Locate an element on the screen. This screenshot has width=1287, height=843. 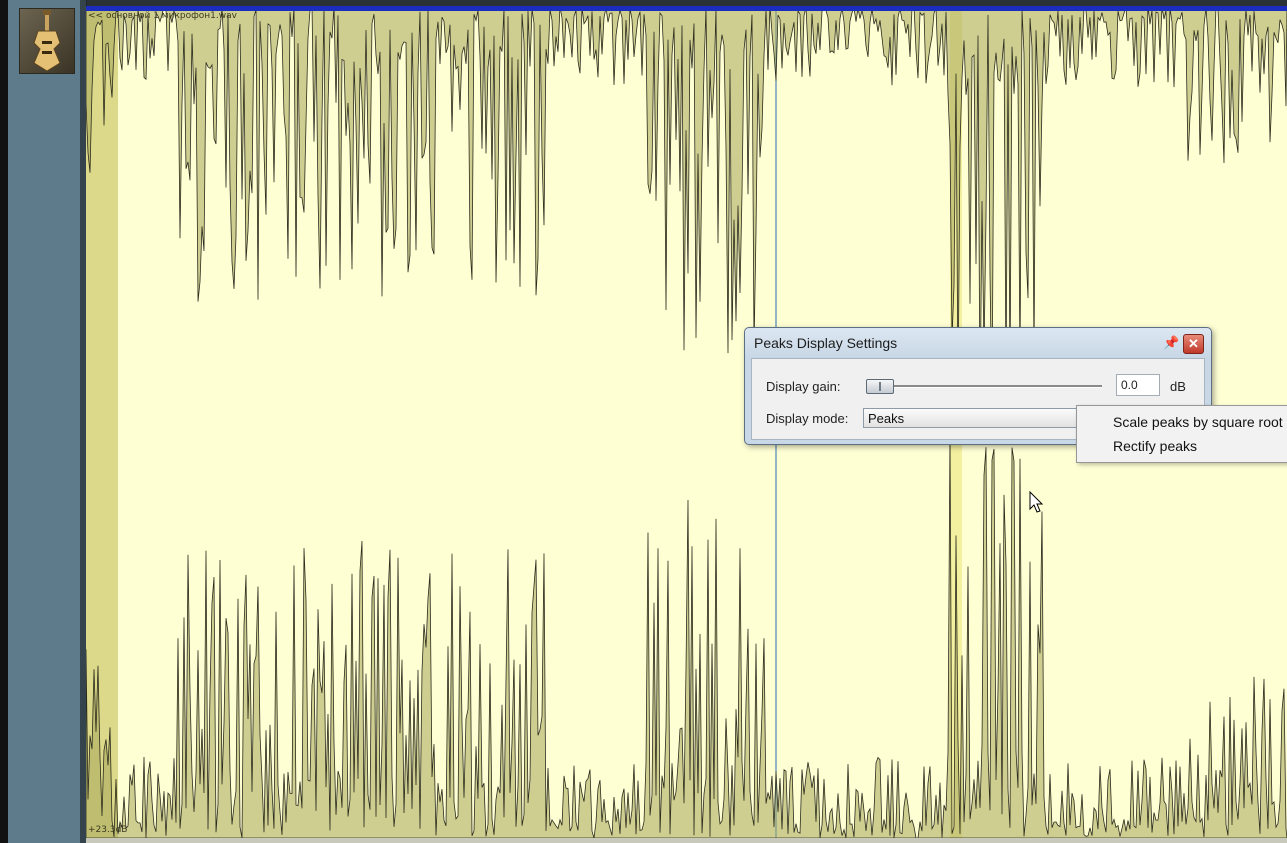
track-strip is located at coordinates (4, 421).